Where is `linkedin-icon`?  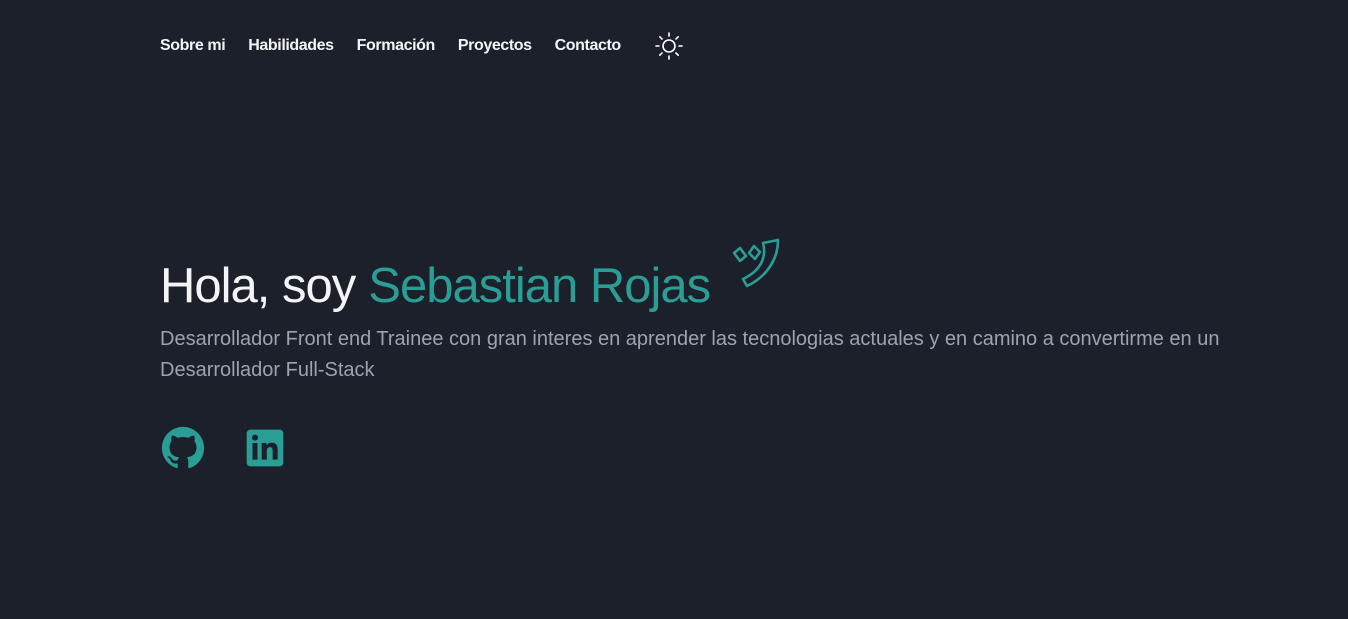 linkedin-icon is located at coordinates (265, 448).